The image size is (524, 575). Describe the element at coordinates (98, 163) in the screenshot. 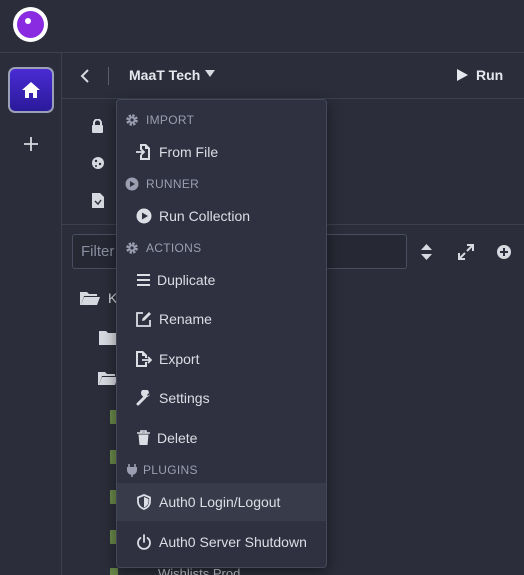

I see `cookie-icon` at that location.